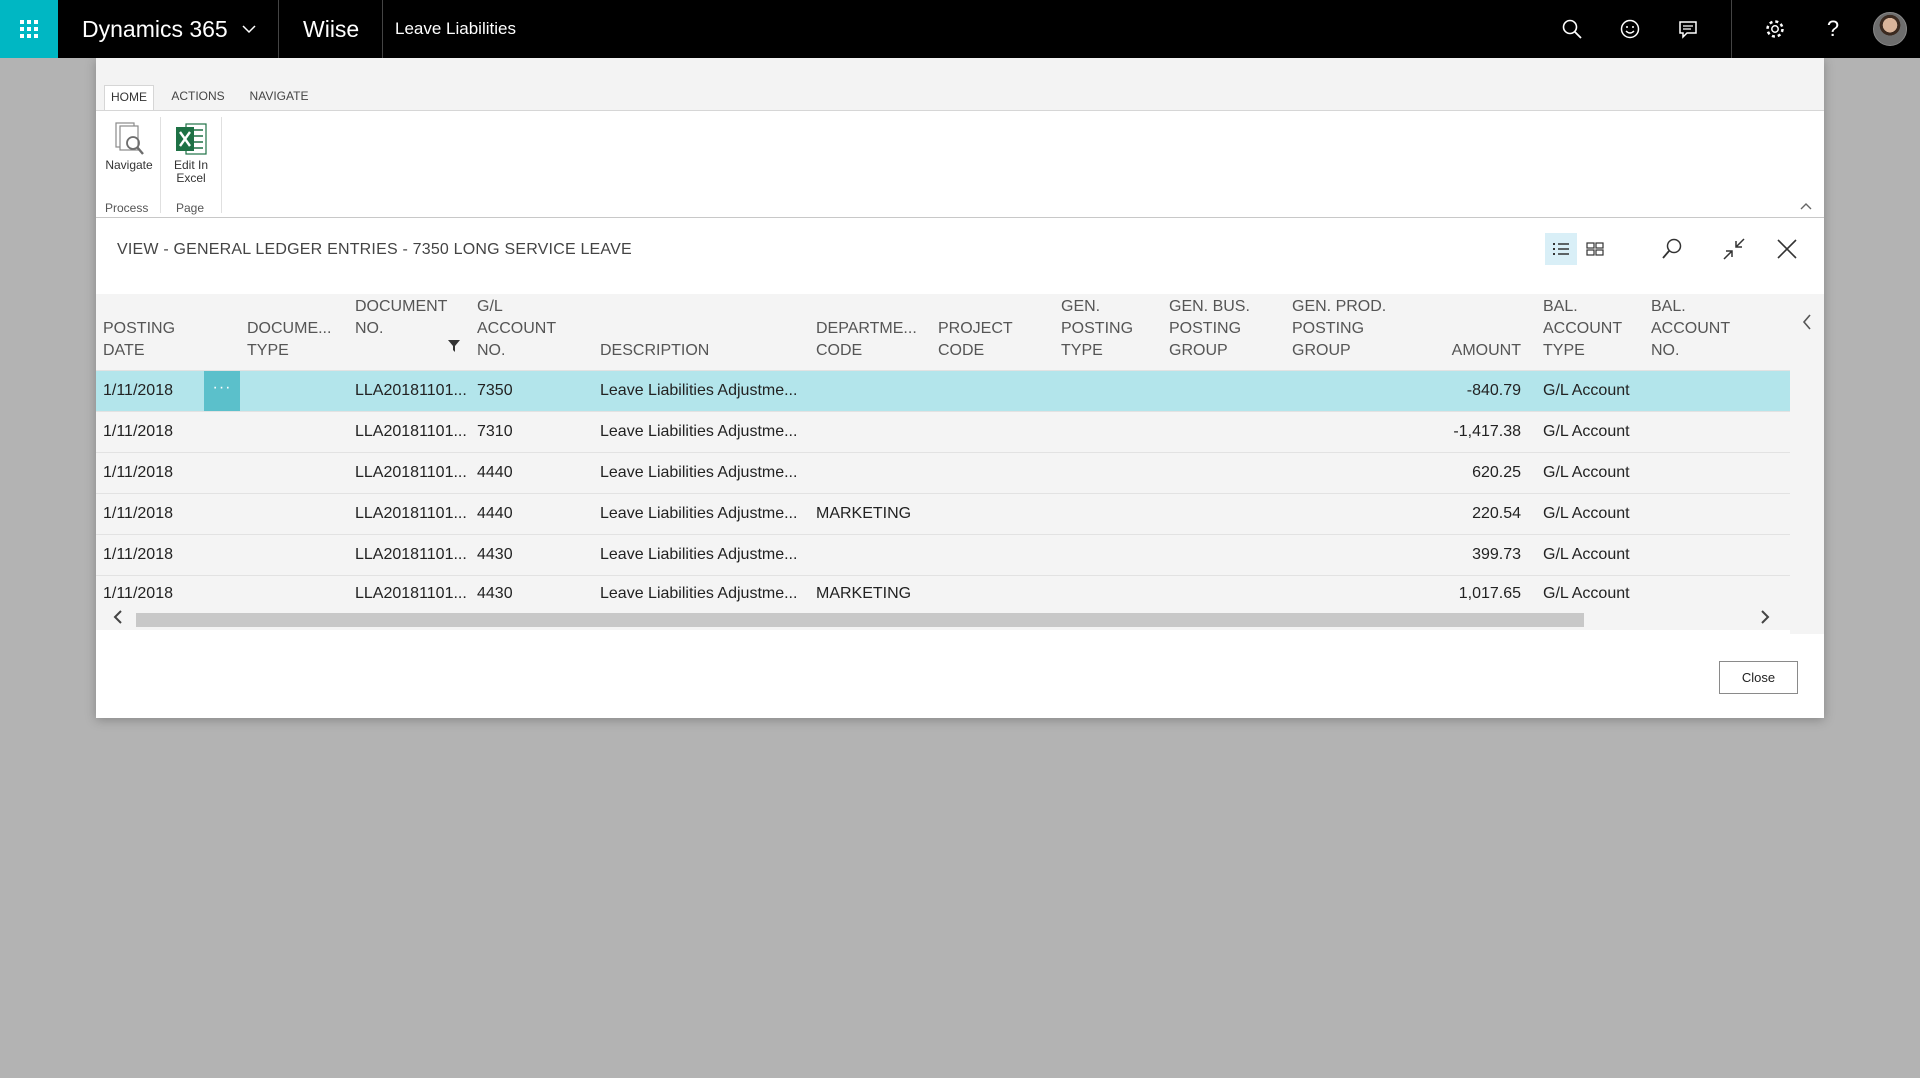 The image size is (1920, 1080). I want to click on scrollbar-thumb, so click(860, 620).